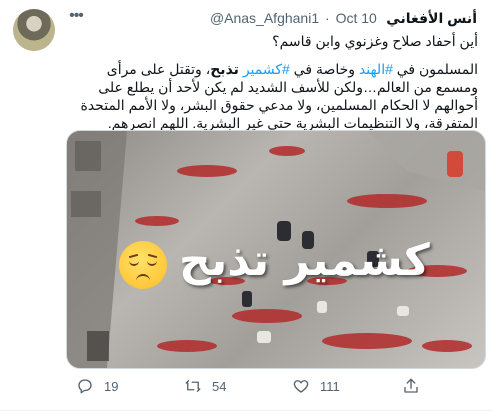  What do you see at coordinates (264, 18) in the screenshot?
I see `handle: @Anas_Afghani1` at bounding box center [264, 18].